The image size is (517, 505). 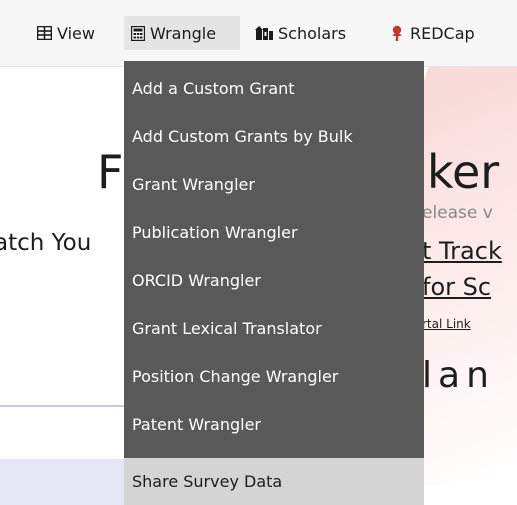 I want to click on menu-item-add-custom-grants-bulk: Add Custom Grants by Bulk, so click(x=274, y=136).